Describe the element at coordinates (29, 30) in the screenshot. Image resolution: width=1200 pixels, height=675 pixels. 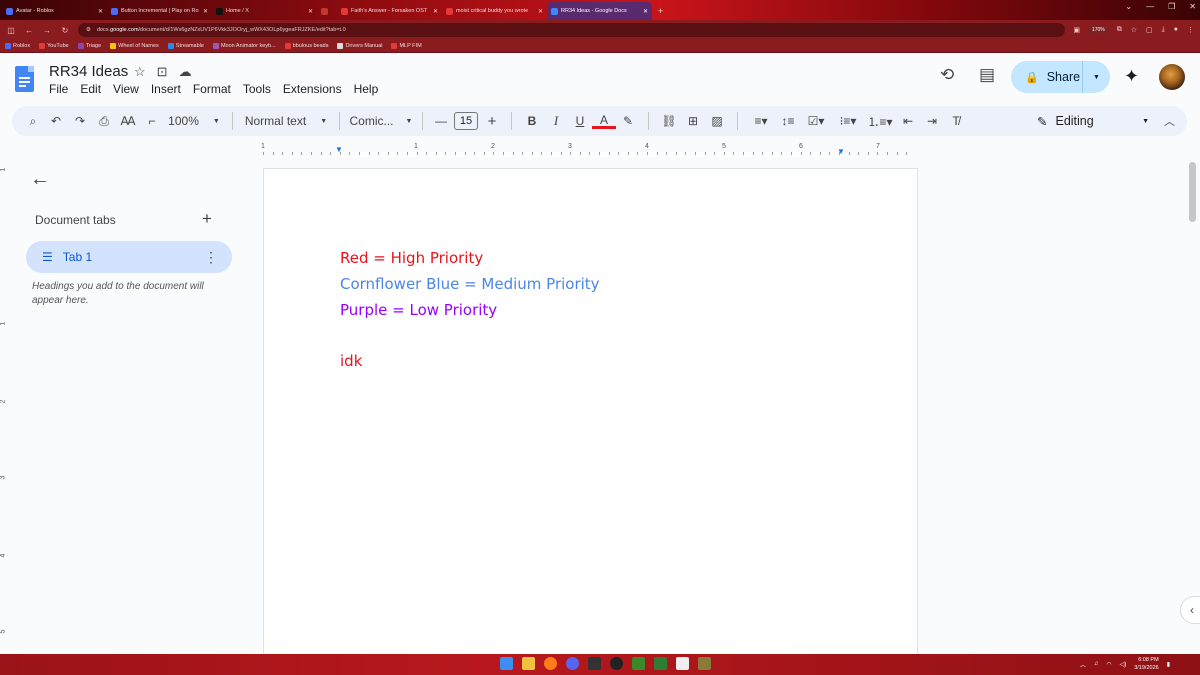
I see `back-icon: ←` at that location.